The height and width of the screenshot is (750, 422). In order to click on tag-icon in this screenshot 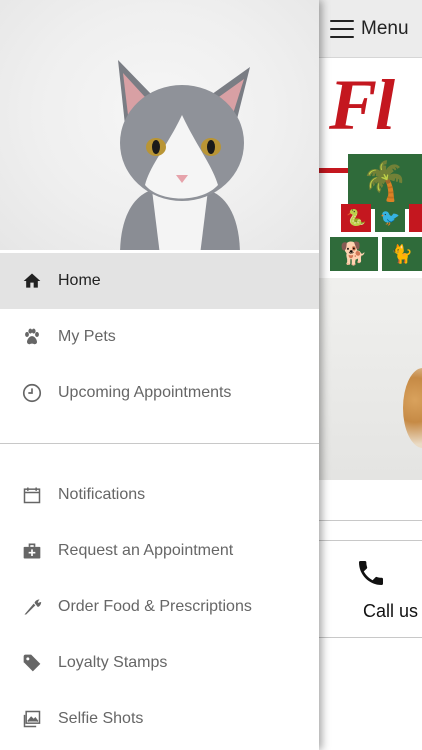, I will do `click(32, 663)`.